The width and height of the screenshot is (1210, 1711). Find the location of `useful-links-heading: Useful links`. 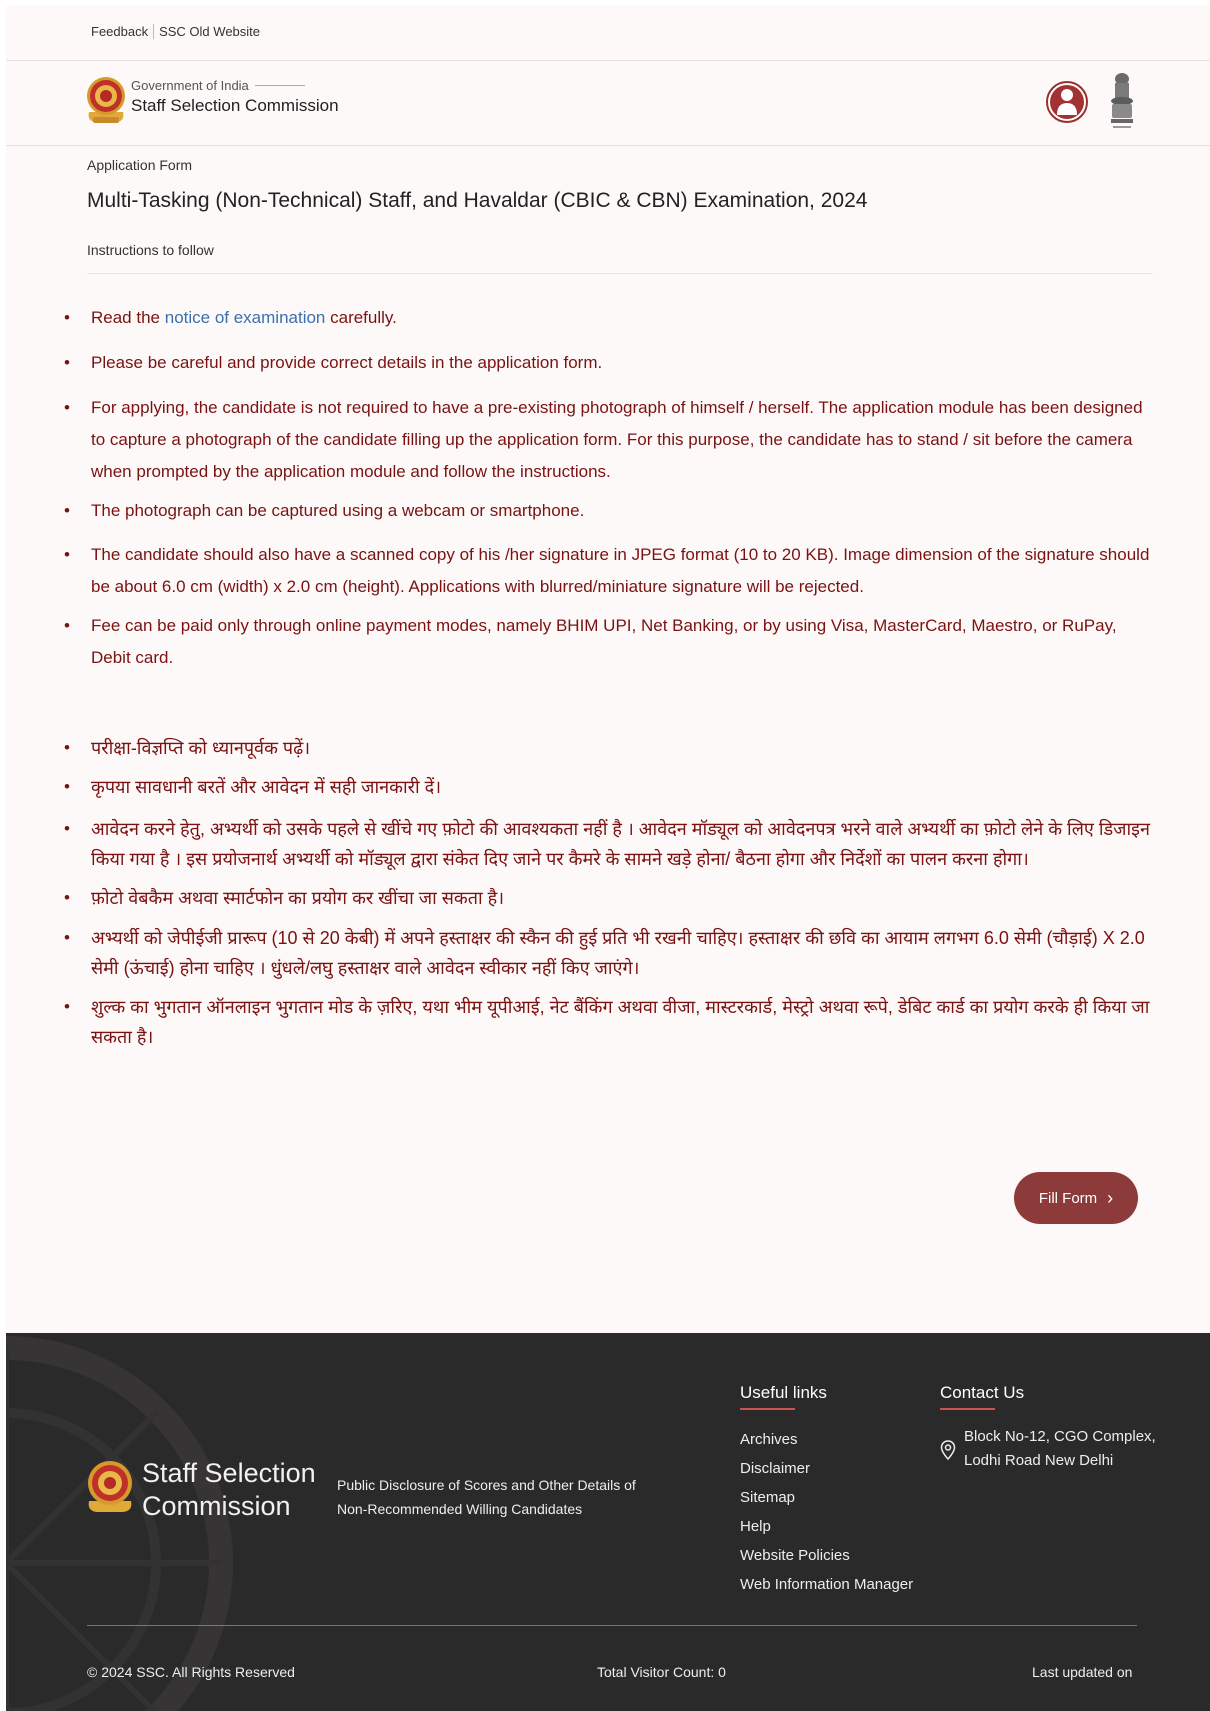

useful-links-heading: Useful links is located at coordinates (783, 1396).